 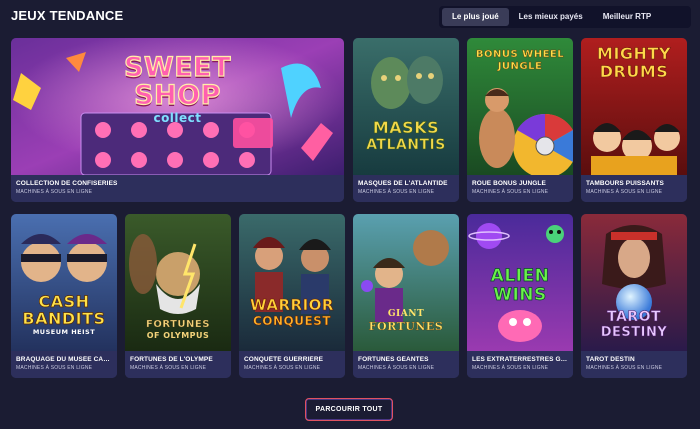 What do you see at coordinates (64, 282) in the screenshot?
I see `game-thumbnail: CASH BANDITS MUSEUM HEIST` at bounding box center [64, 282].